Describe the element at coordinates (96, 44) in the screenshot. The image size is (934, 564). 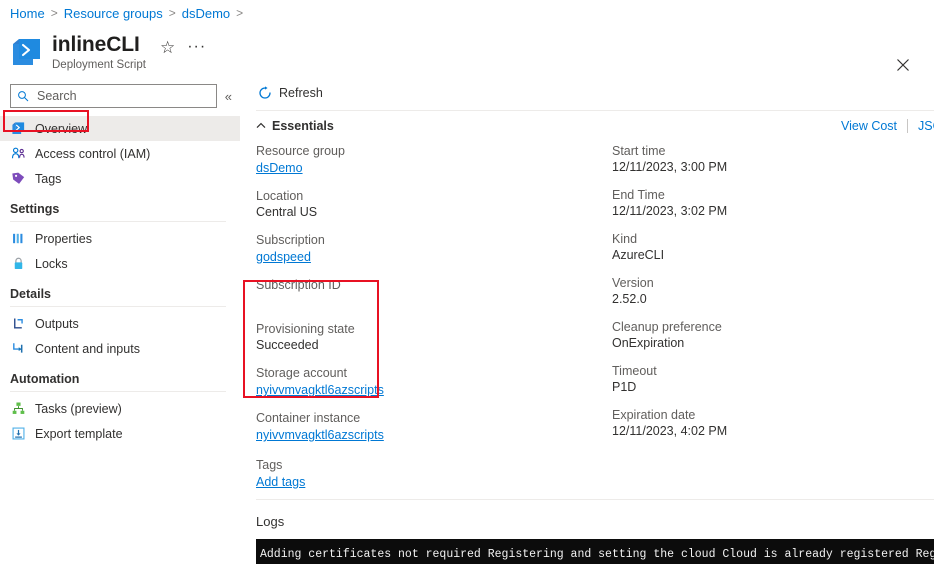
I see `page-title: inlineCLI` at that location.